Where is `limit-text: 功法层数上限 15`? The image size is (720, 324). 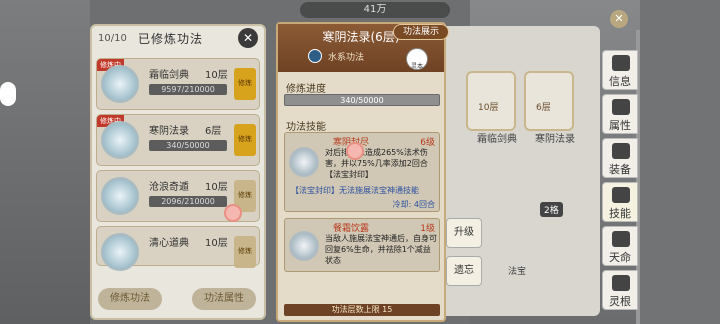 limit-text: 功法层数上限 15 is located at coordinates (362, 309).